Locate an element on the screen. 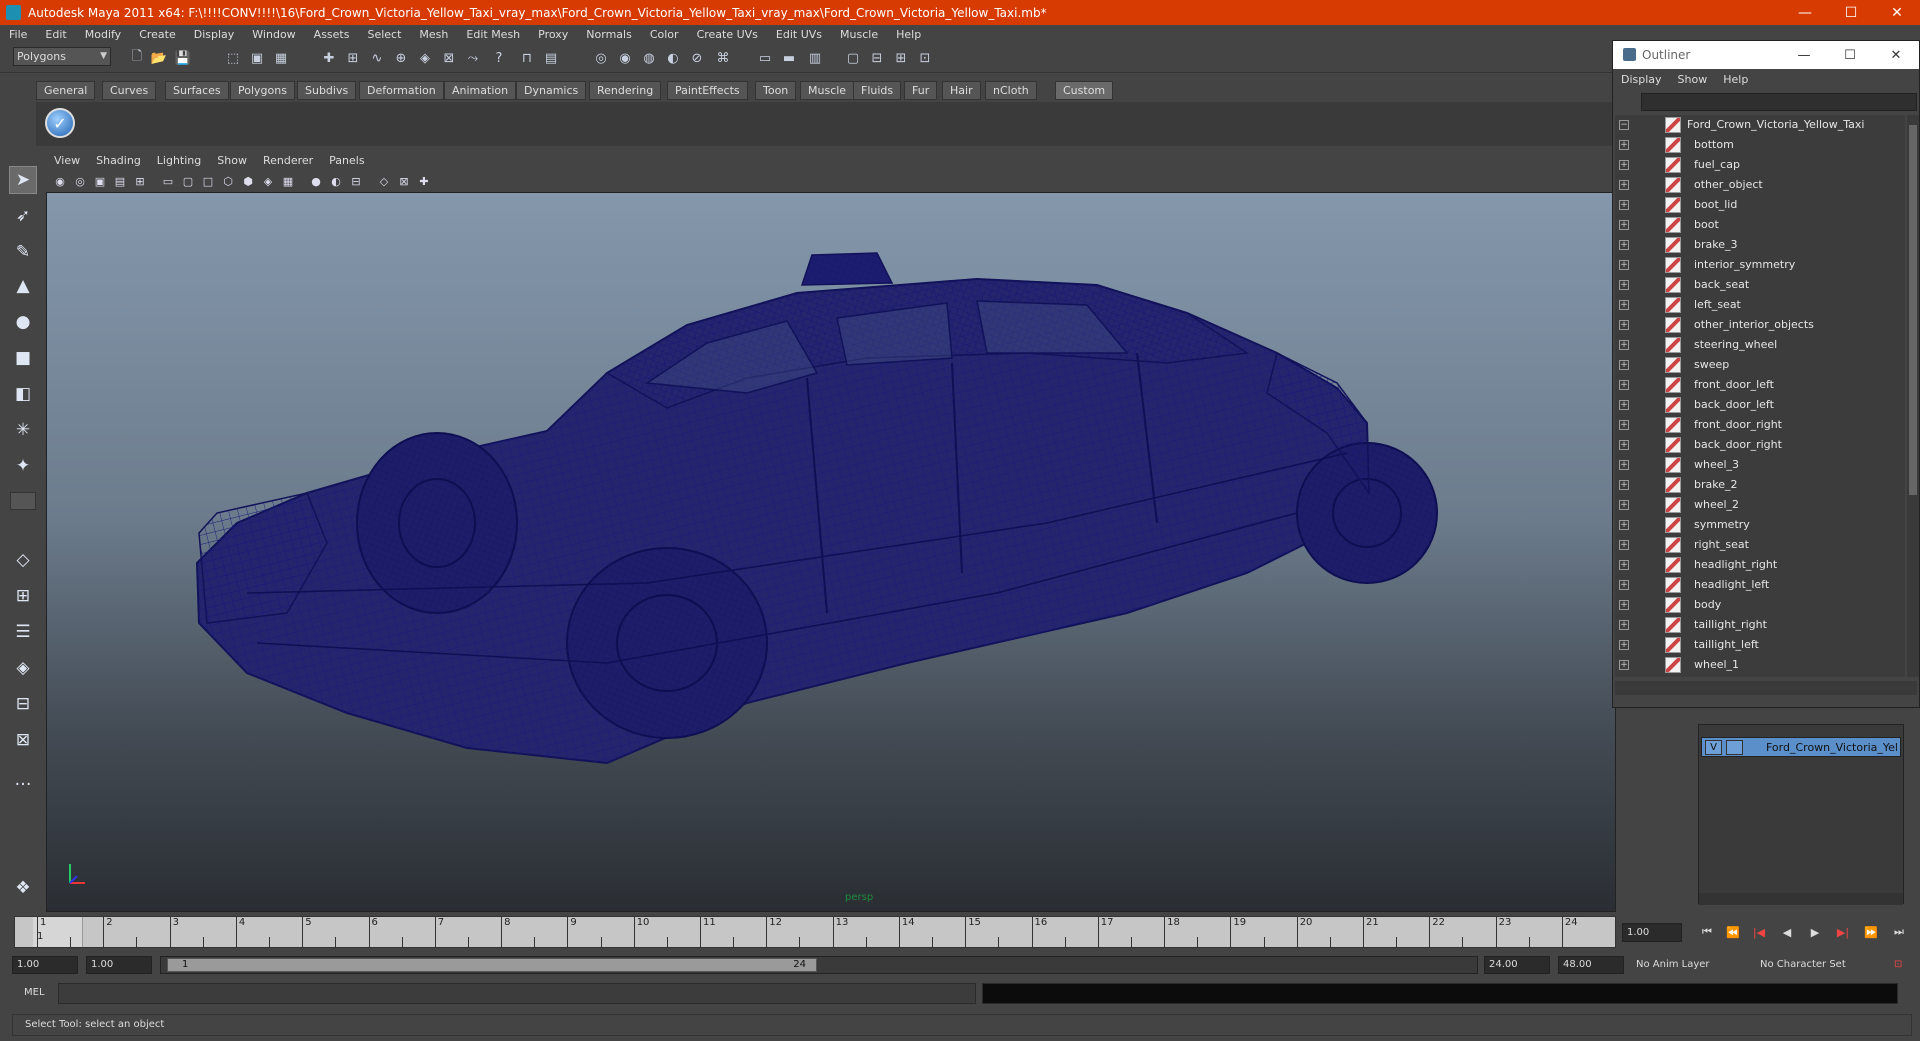 The height and width of the screenshot is (1041, 1920). select-camera-icon: ◎ is located at coordinates (80, 181).